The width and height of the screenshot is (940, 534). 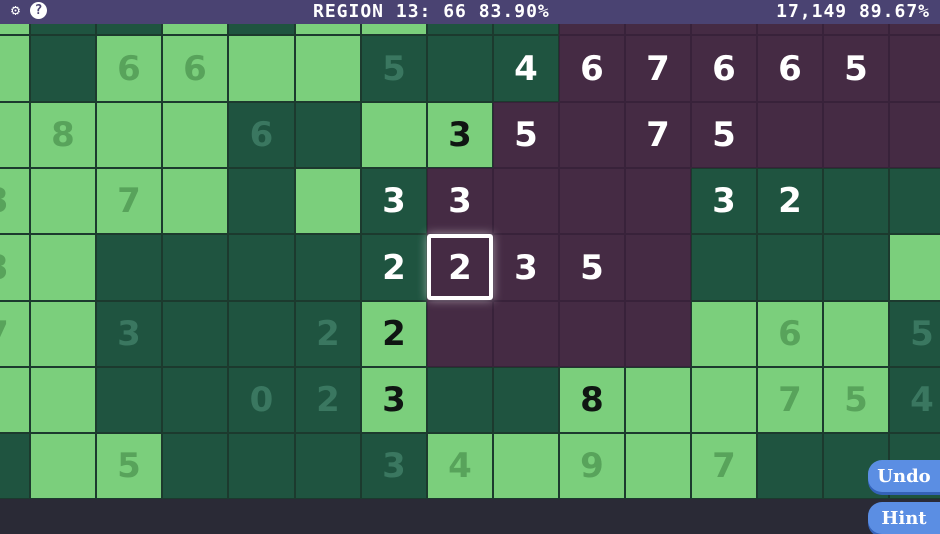 I want to click on board-cell: 0, so click(x=261, y=400).